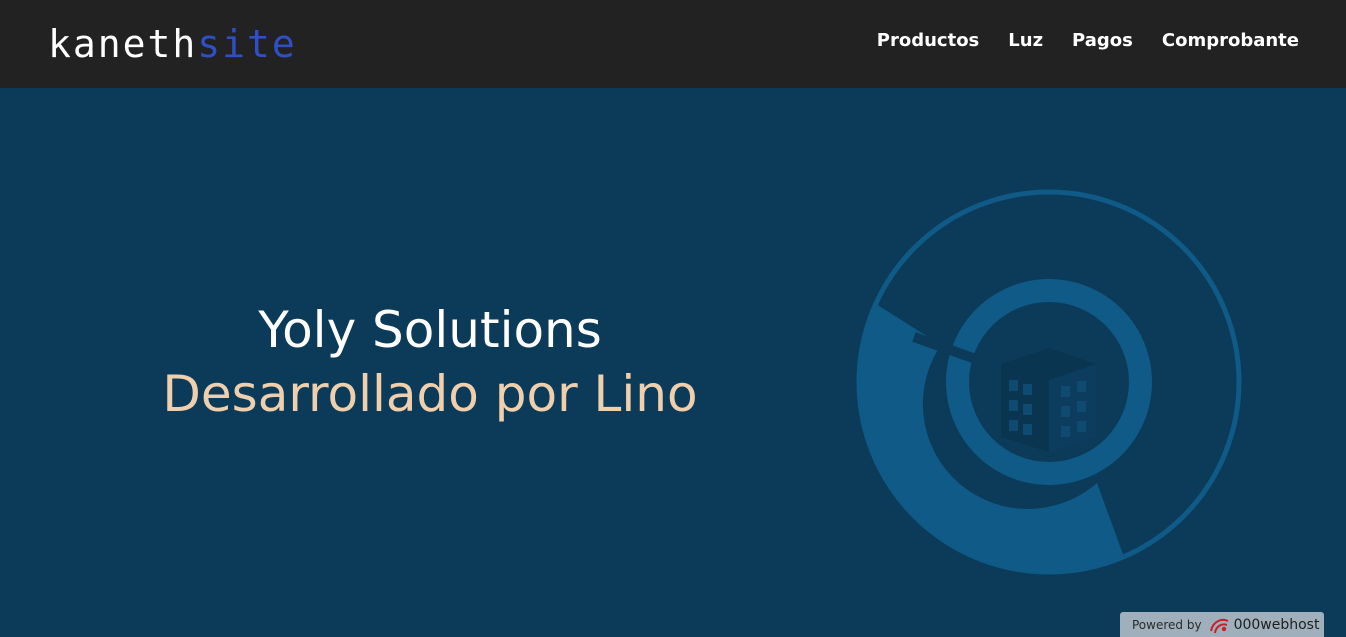 This screenshot has height=637, width=1346. Describe the element at coordinates (1048, 400) in the screenshot. I see `building-icon` at that location.